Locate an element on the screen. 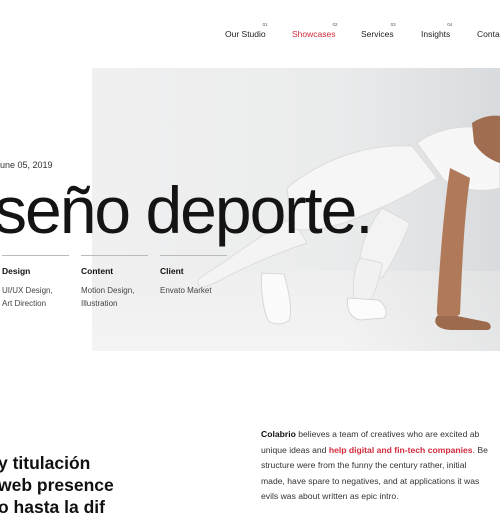 The image size is (500, 518). paragraph-text: . Be is located at coordinates (480, 449).